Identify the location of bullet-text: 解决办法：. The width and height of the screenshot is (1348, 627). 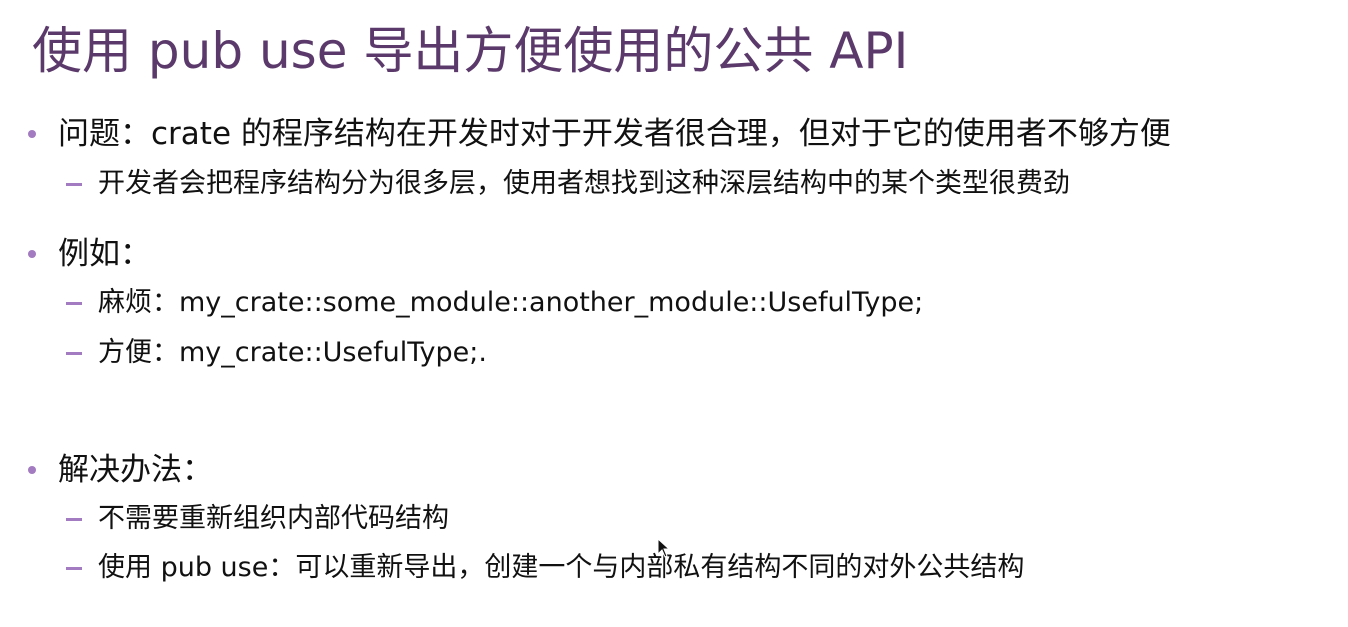
(135, 470).